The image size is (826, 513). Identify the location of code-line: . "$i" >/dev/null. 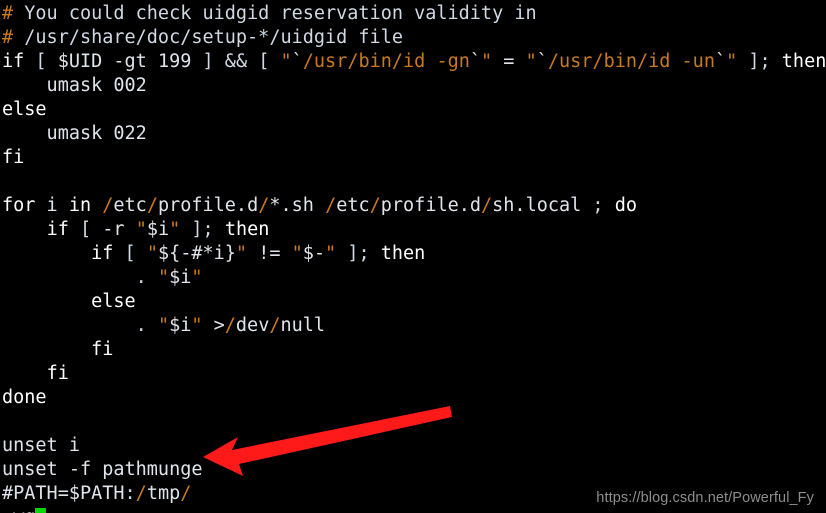
(230, 325).